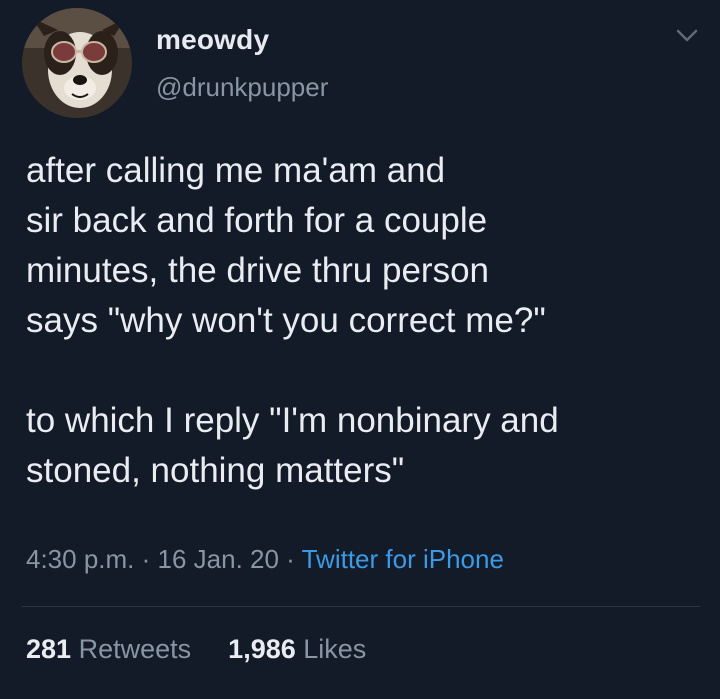  Describe the element at coordinates (687, 36) in the screenshot. I see `chevron-down-icon` at that location.